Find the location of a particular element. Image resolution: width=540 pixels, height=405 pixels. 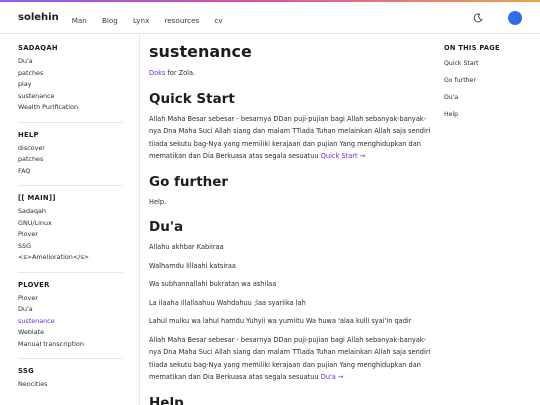

sidebar-item-sadaqah: Sadaqah is located at coordinates (70, 212).